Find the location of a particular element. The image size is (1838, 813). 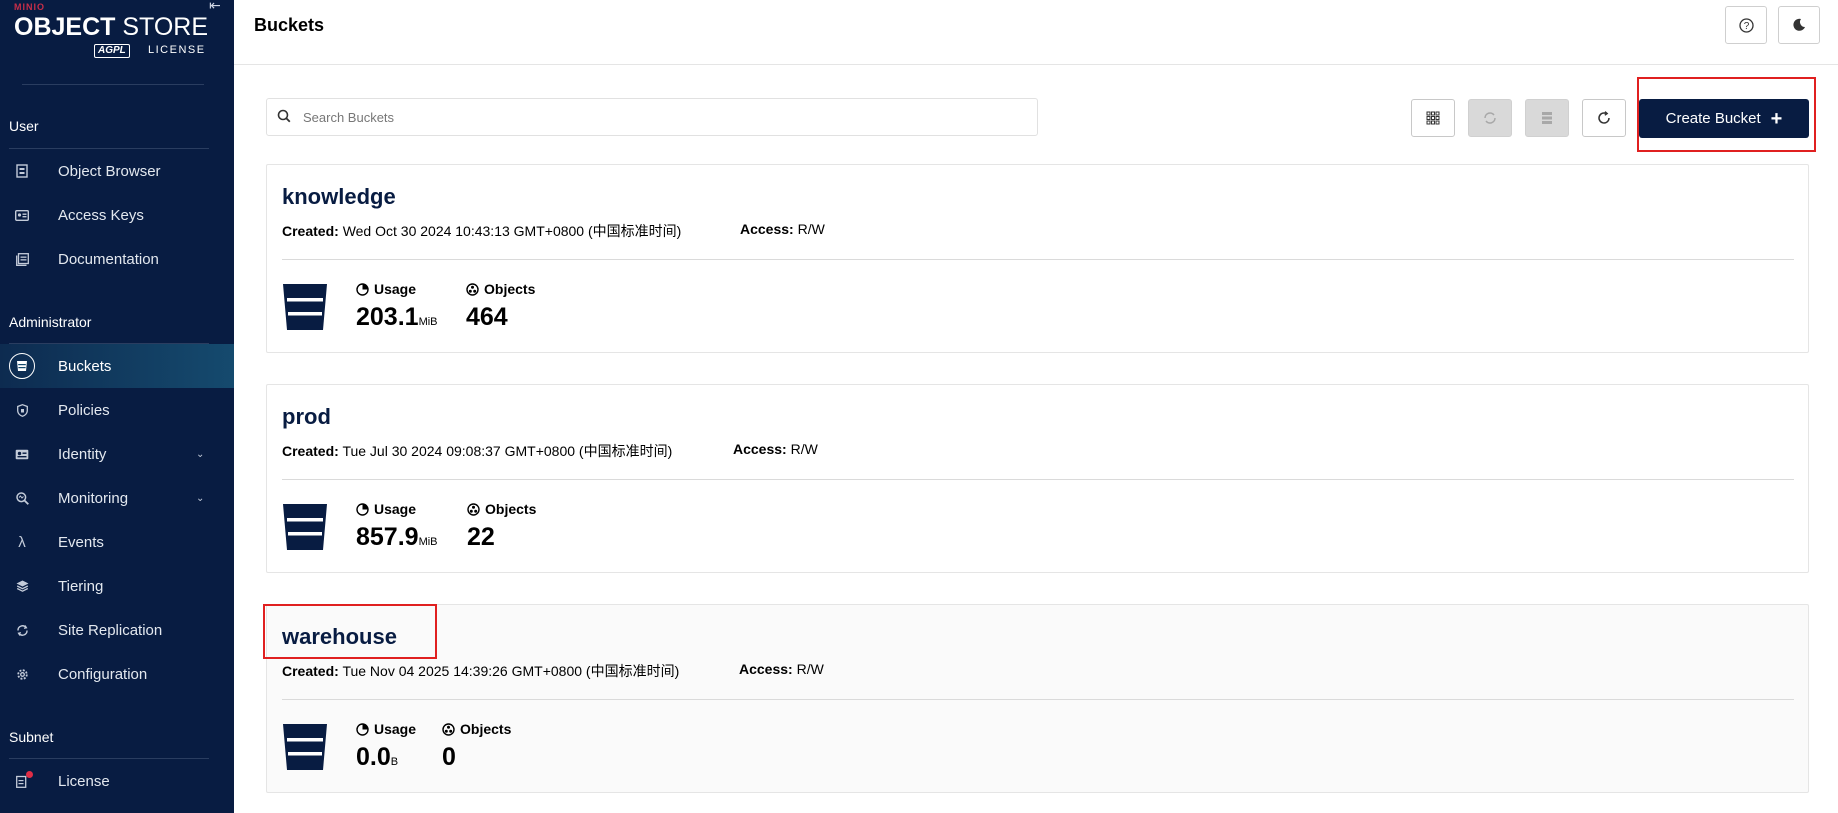

help-button: ? is located at coordinates (1746, 25).